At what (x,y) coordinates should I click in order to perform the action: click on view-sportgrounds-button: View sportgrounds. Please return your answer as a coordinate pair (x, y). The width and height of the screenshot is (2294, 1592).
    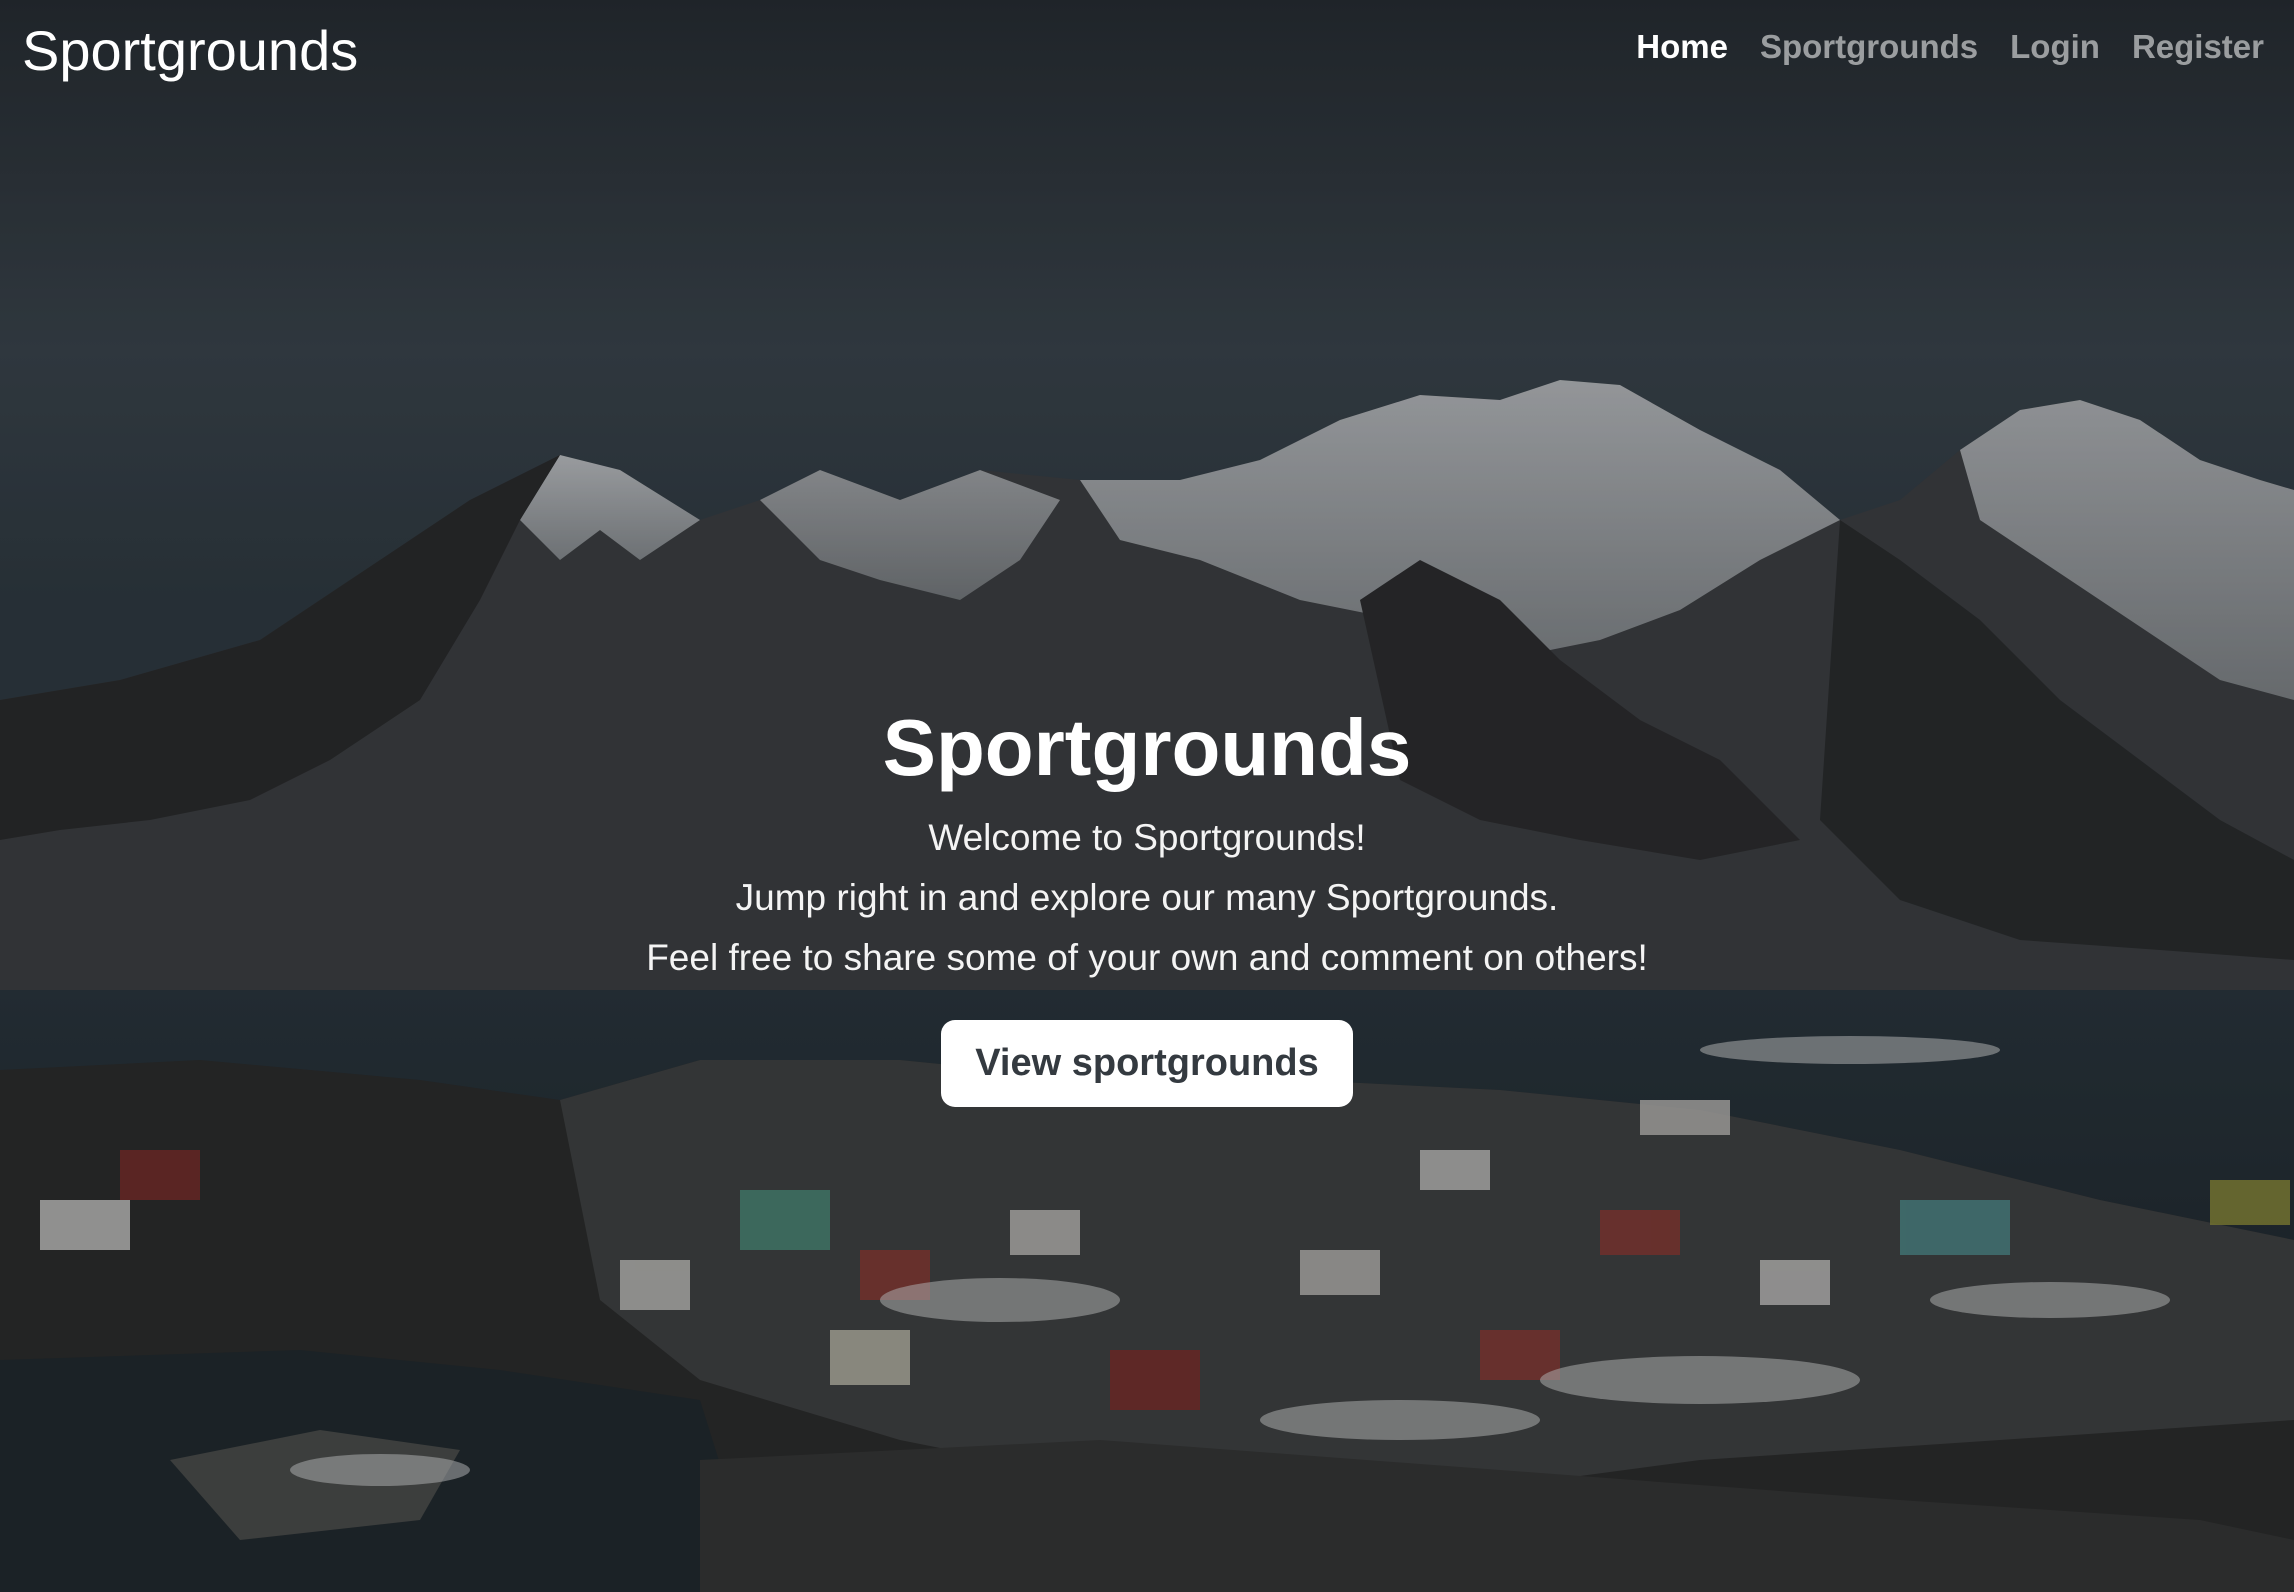
    Looking at the image, I should click on (1147, 1063).